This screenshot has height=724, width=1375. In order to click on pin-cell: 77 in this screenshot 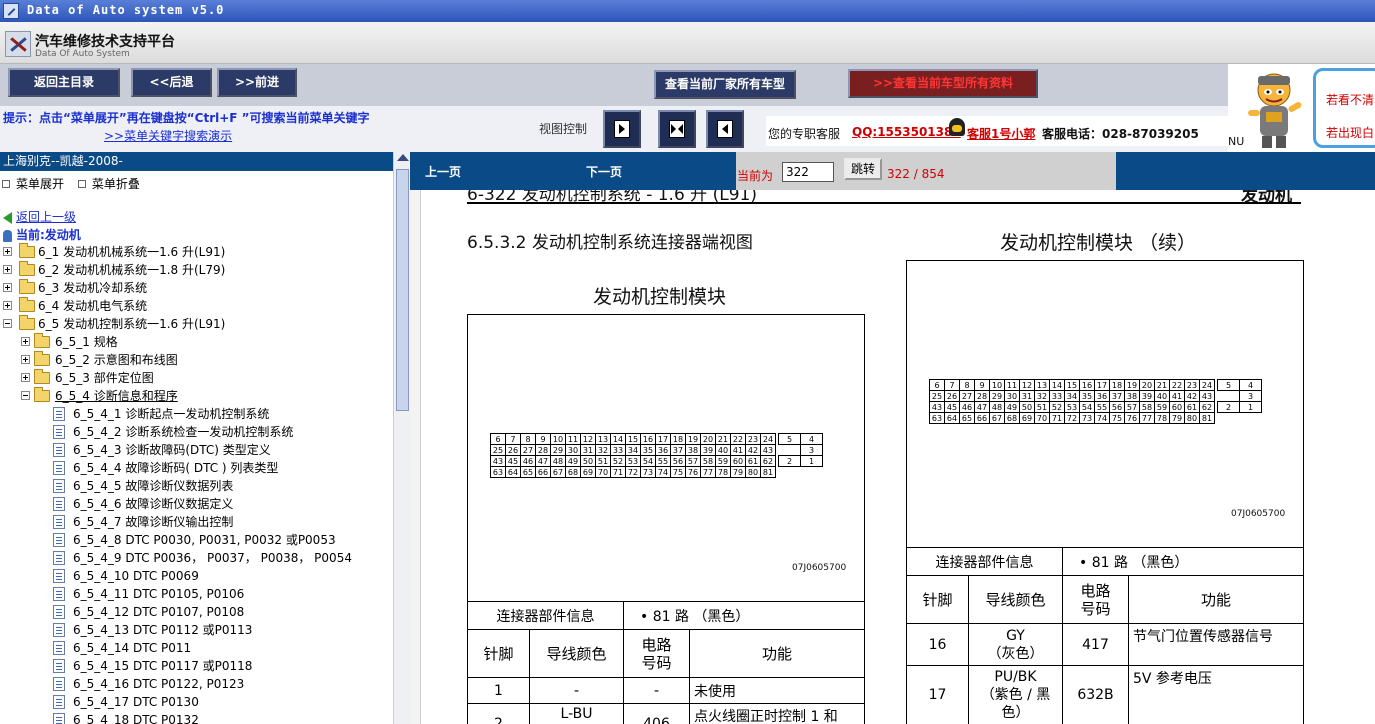, I will do `click(708, 472)`.